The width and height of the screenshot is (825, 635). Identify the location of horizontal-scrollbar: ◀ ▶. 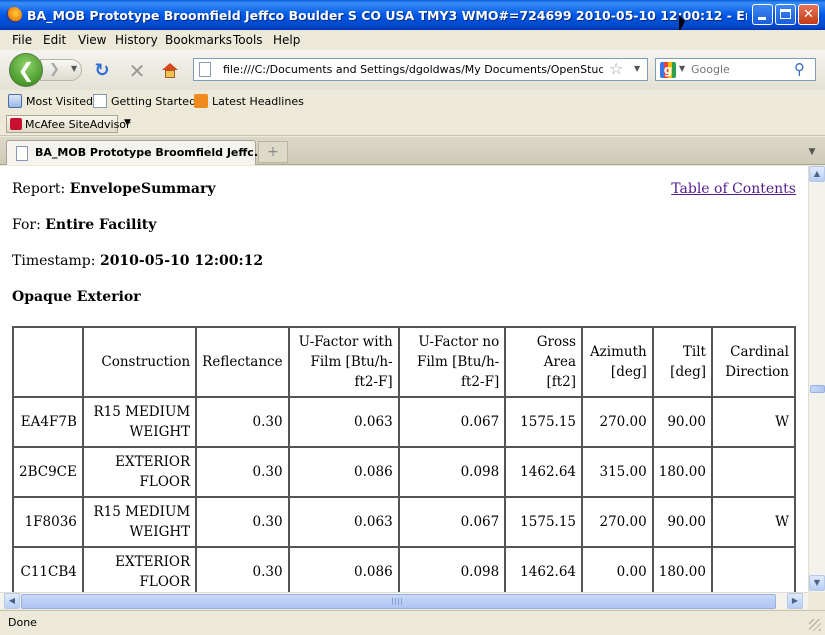
(404, 600).